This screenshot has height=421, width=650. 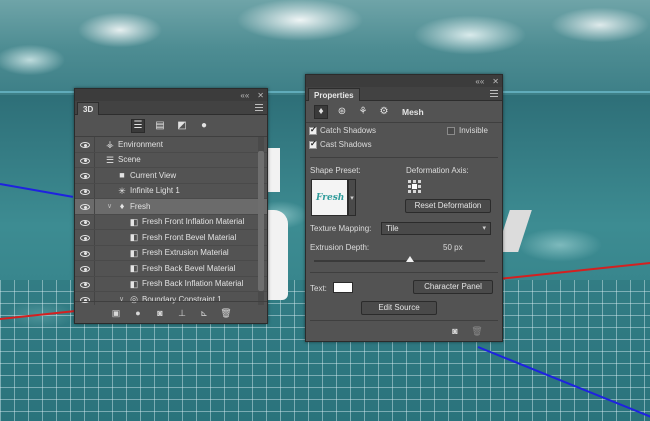 I want to click on reset-deformation-button: Reset Deformation, so click(x=448, y=206).